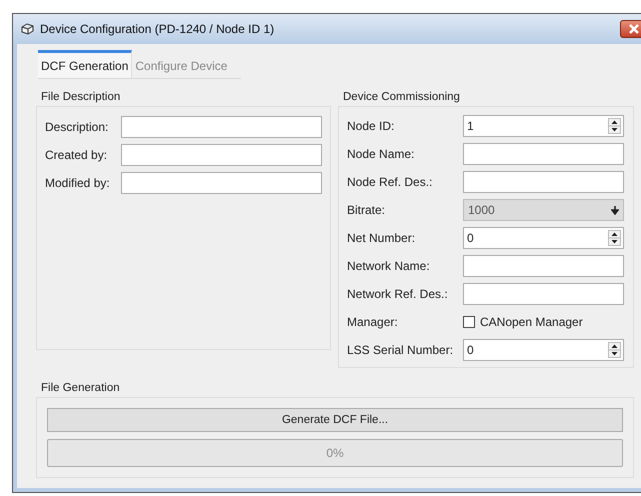 This screenshot has width=641, height=496. What do you see at coordinates (80, 389) in the screenshot?
I see `group-title: File Generation` at bounding box center [80, 389].